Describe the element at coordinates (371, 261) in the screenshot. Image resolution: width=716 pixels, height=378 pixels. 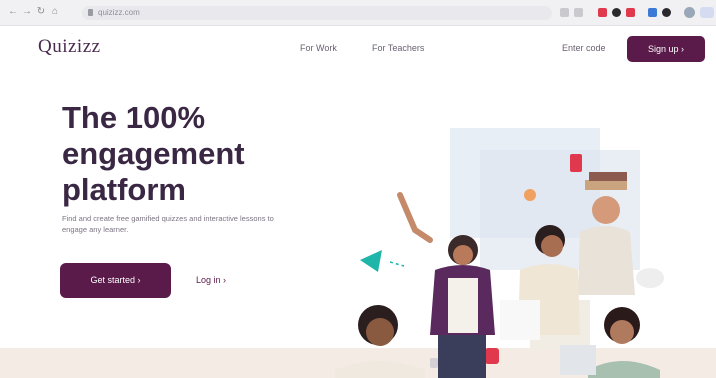
I see `paper-plane-icon` at that location.